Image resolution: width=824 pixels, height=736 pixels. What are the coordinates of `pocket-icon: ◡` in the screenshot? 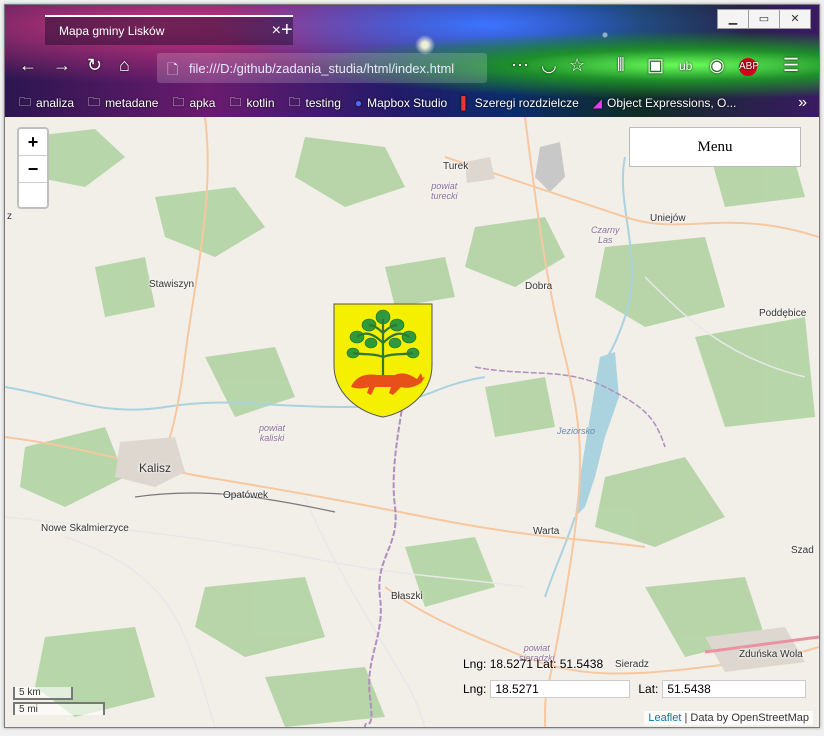 It's located at (549, 65).